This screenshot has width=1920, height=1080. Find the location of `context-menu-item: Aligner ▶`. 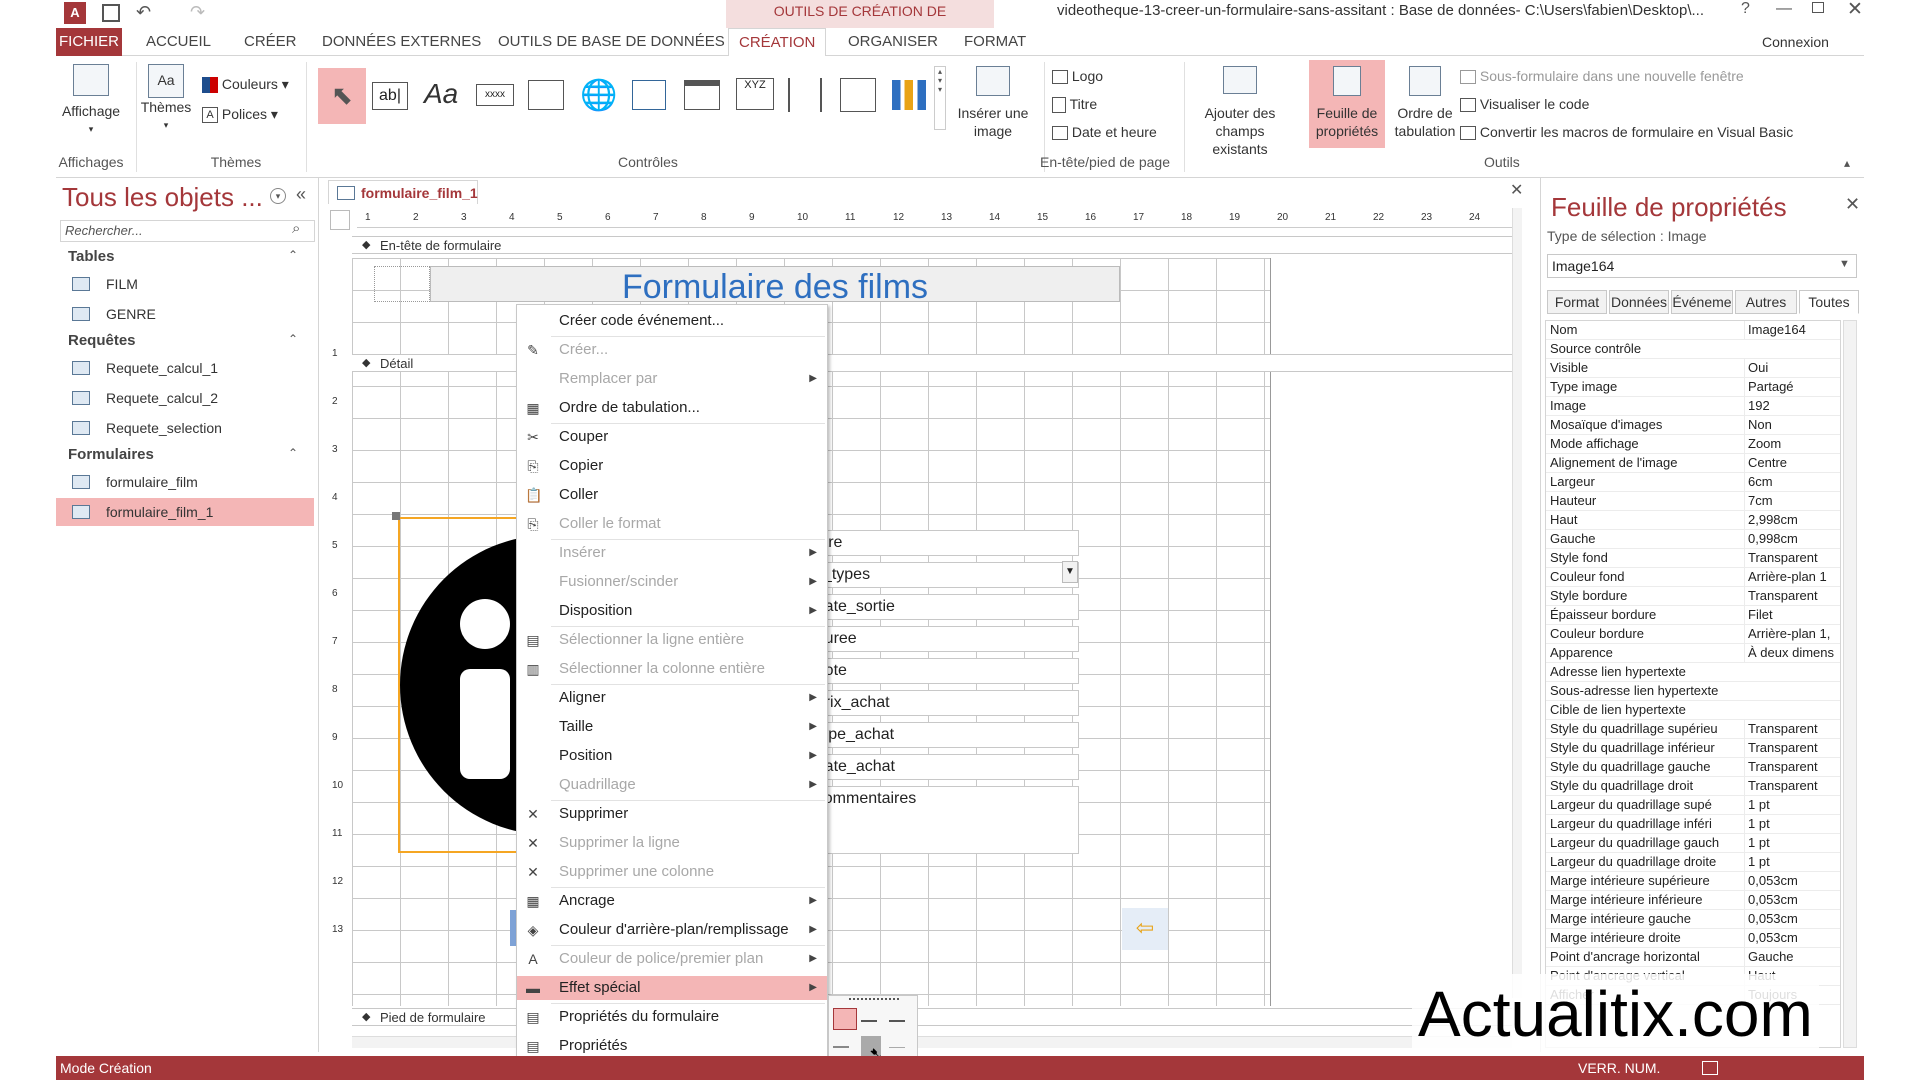

context-menu-item: Aligner ▶ is located at coordinates (672, 698).